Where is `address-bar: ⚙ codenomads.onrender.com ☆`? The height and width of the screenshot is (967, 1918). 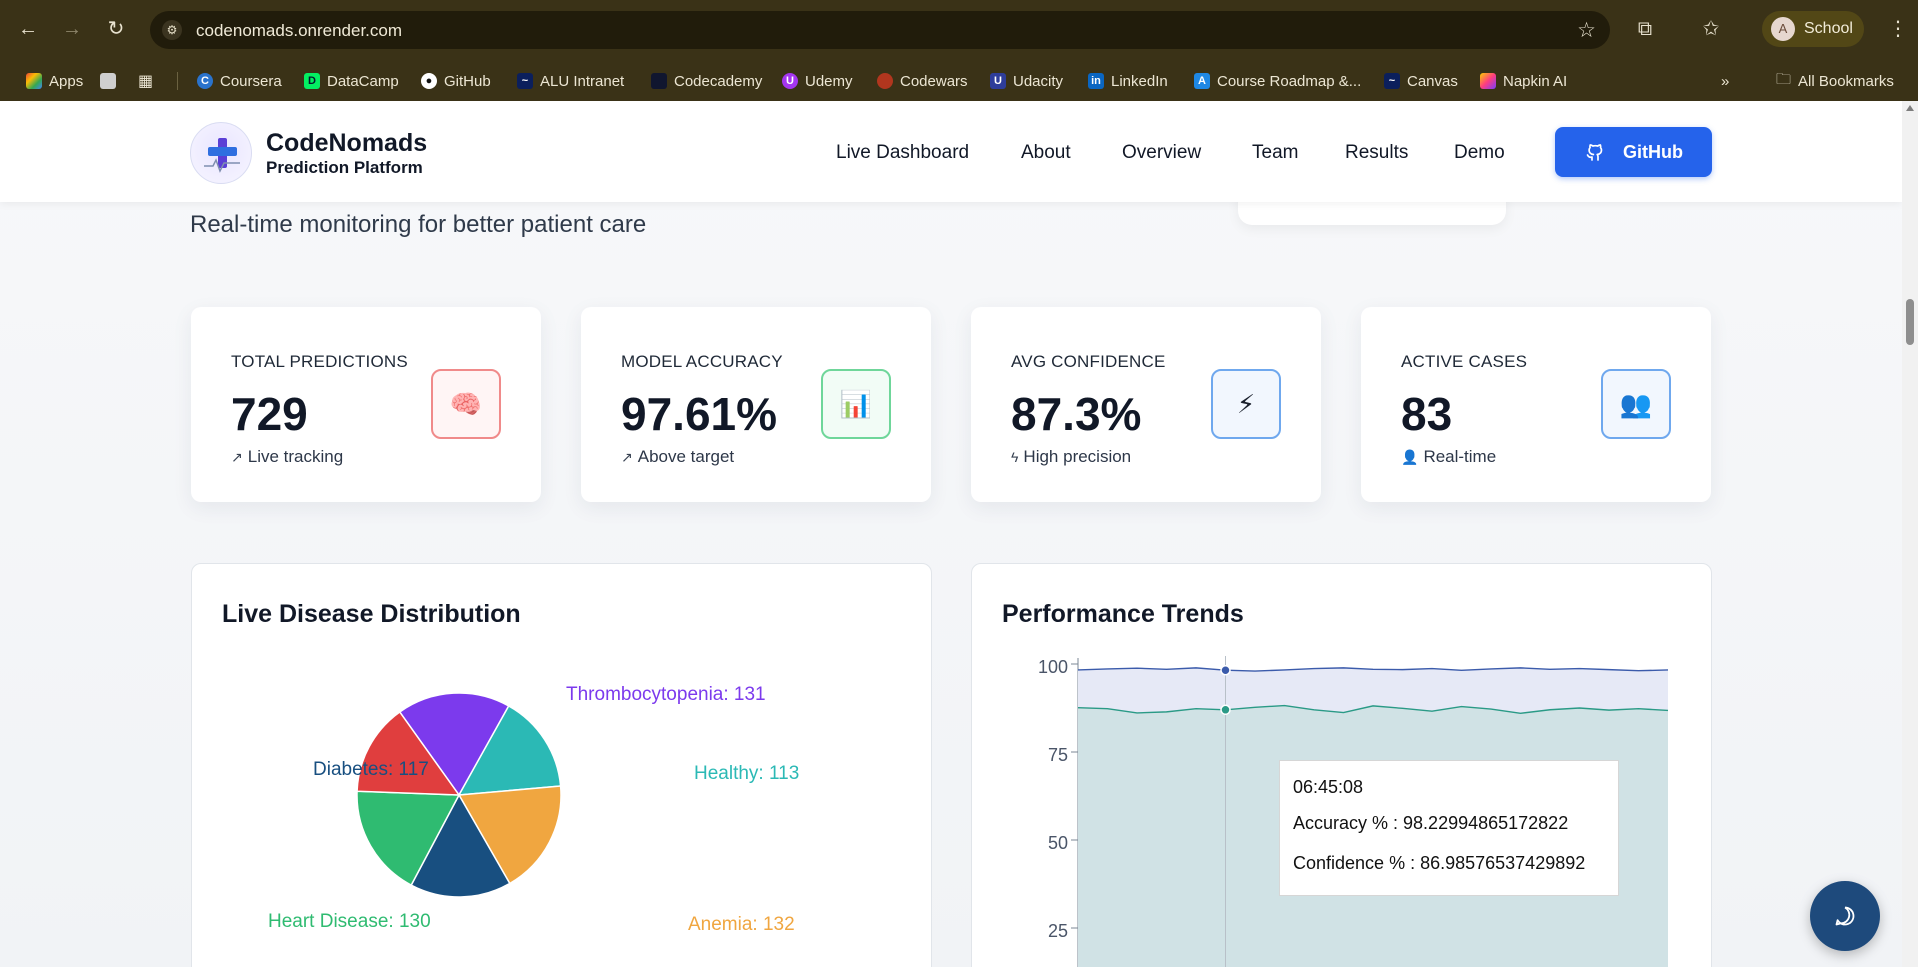 address-bar: ⚙ codenomads.onrender.com ☆ is located at coordinates (880, 30).